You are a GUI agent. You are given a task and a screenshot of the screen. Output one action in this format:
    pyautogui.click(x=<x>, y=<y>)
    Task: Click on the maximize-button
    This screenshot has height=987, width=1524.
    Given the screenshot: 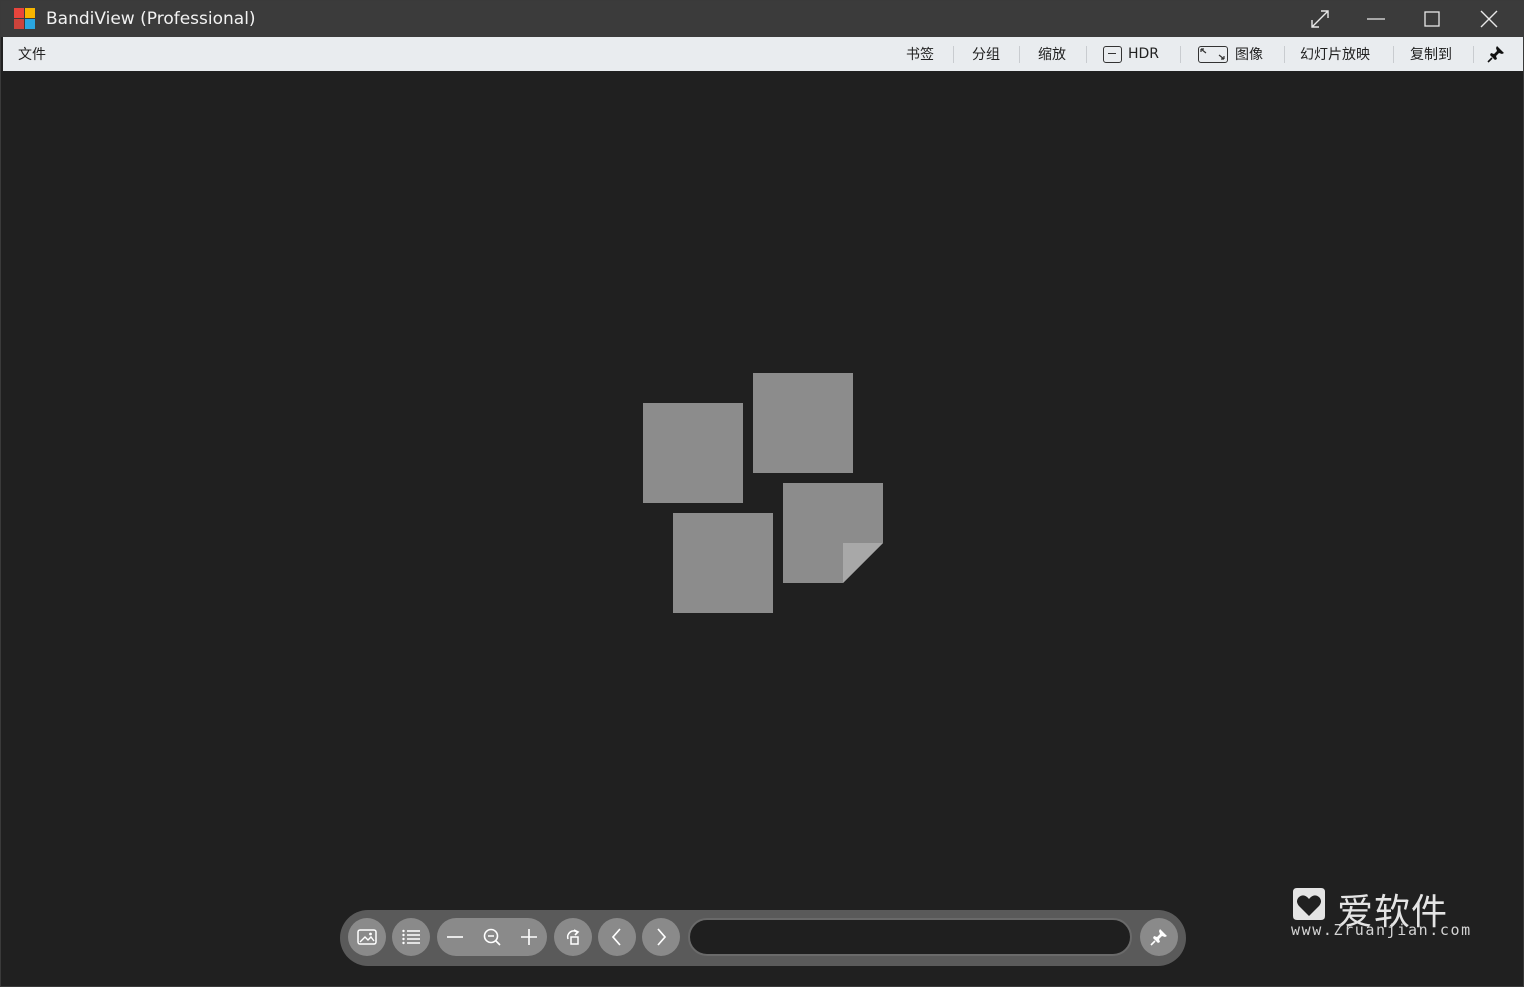 What is the action you would take?
    pyautogui.click(x=1432, y=19)
    